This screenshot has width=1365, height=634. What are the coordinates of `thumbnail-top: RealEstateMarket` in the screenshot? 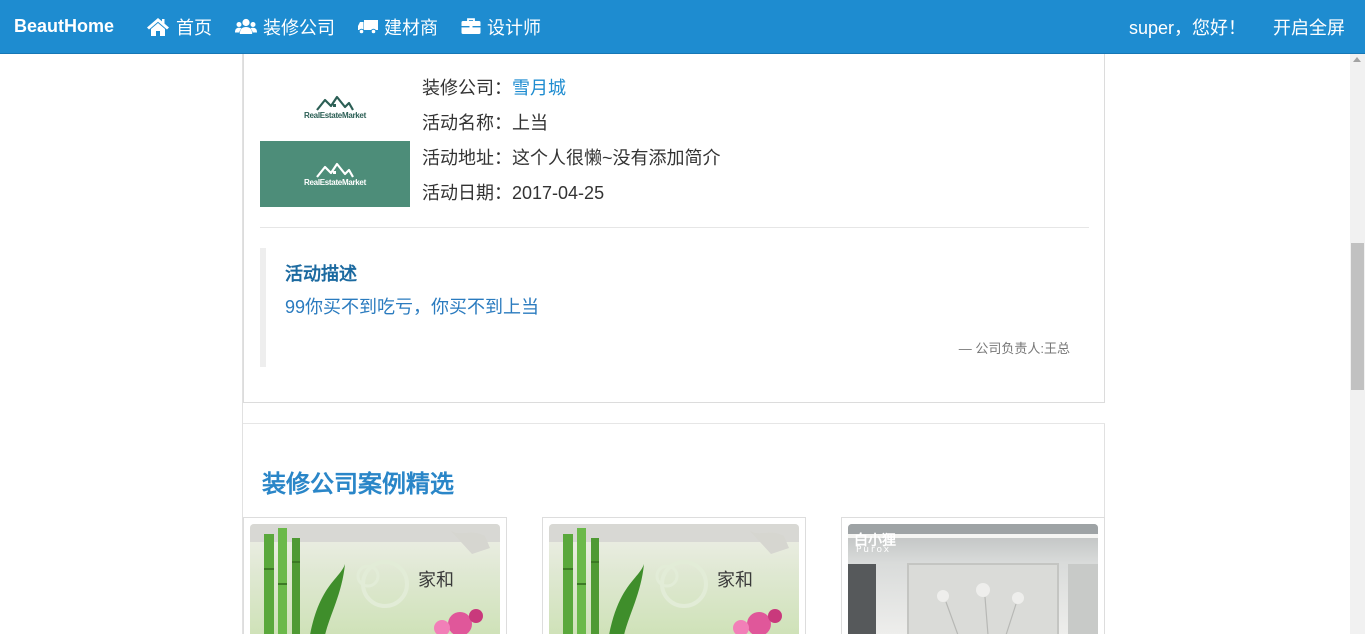 It's located at (335, 107).